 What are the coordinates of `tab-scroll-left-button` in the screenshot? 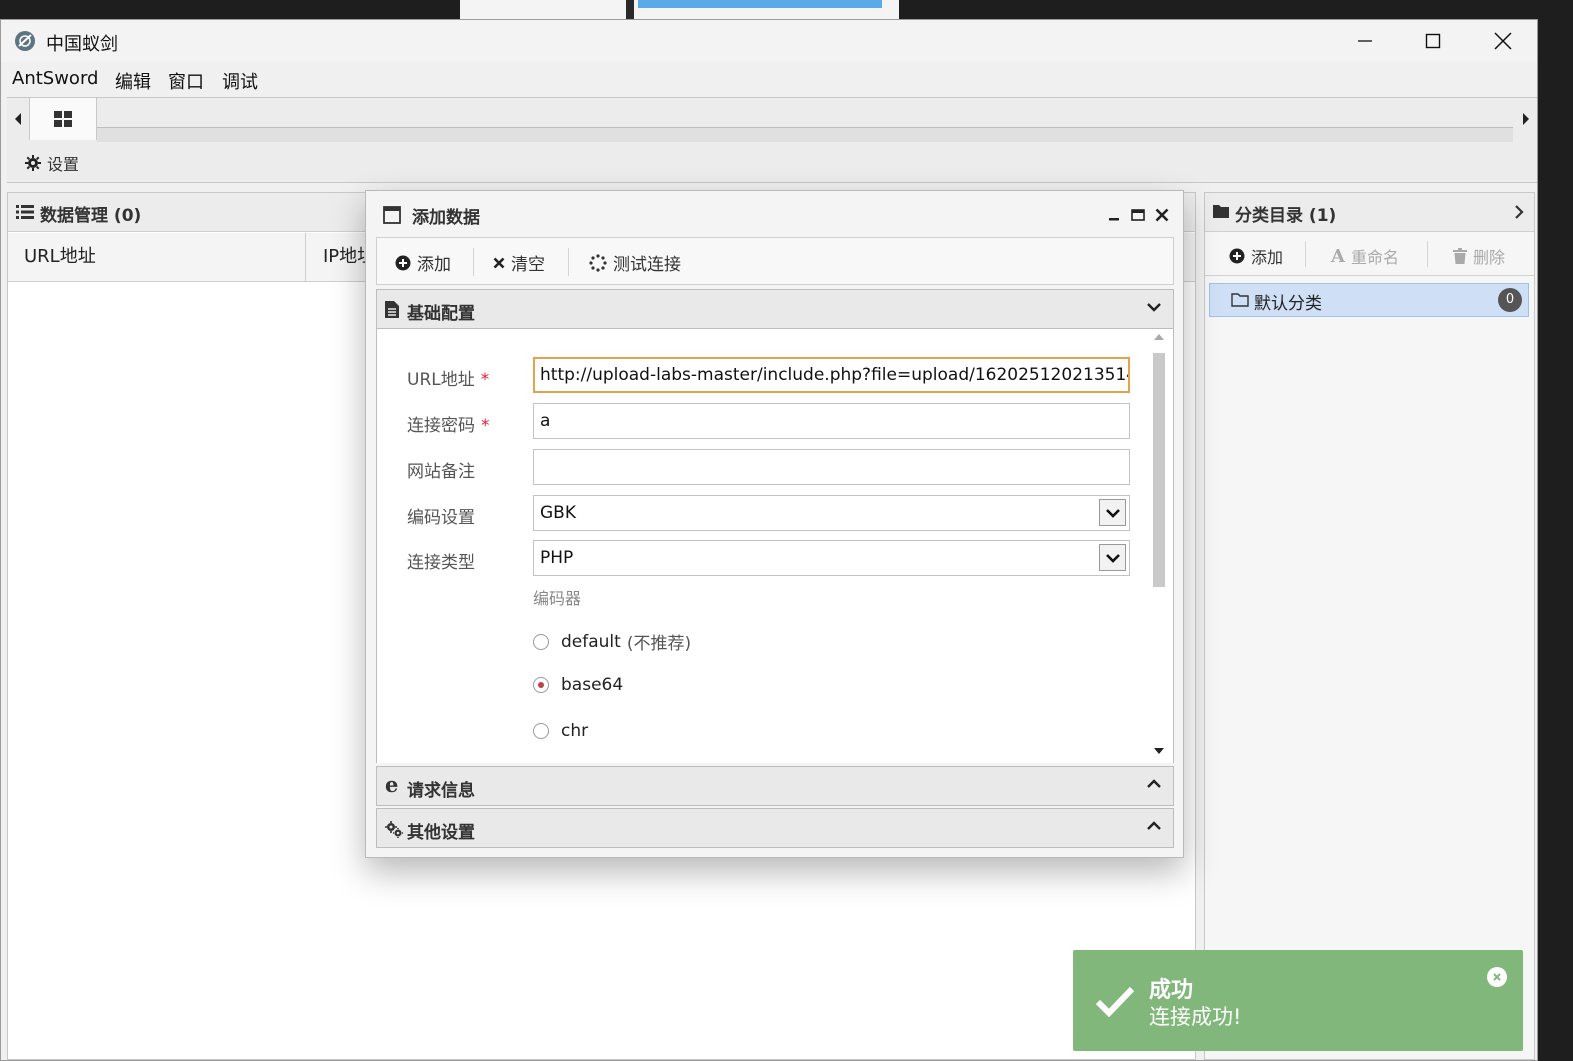 It's located at (18, 119).